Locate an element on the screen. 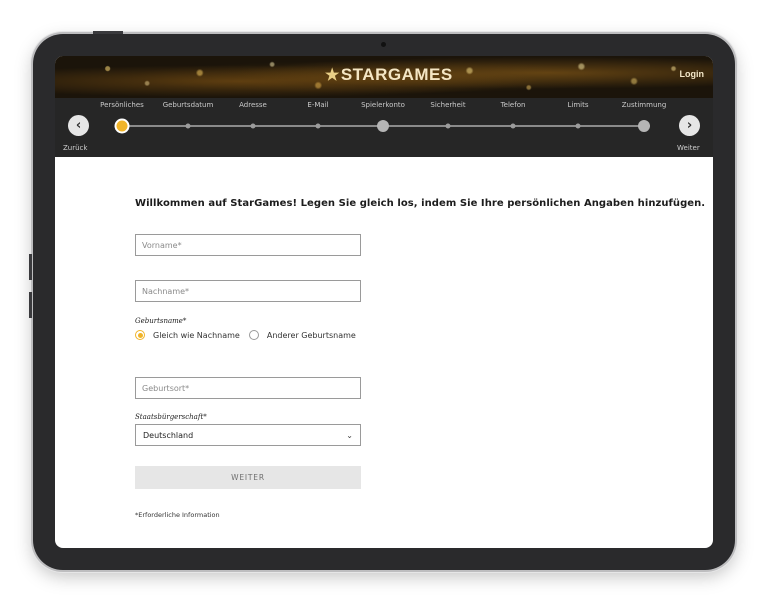 The width and height of the screenshot is (768, 603). weiter-submit-button: WEITER is located at coordinates (248, 477).